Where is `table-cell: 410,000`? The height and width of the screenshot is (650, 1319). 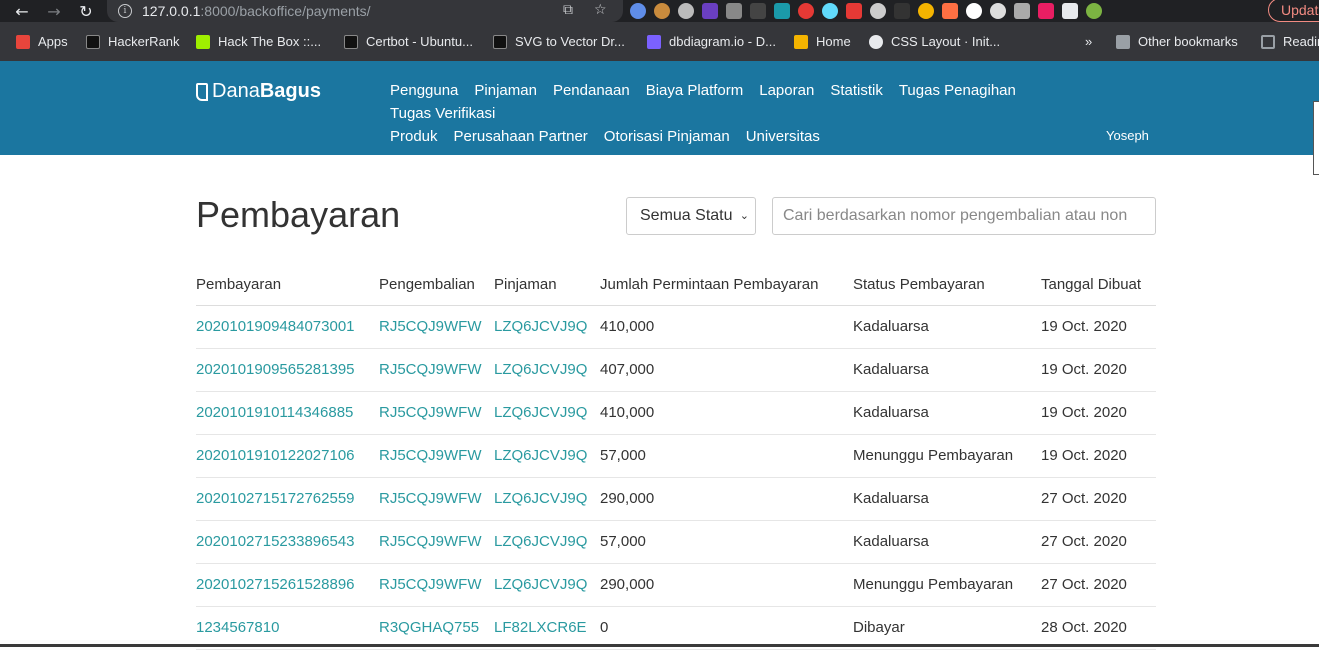 table-cell: 410,000 is located at coordinates (726, 413).